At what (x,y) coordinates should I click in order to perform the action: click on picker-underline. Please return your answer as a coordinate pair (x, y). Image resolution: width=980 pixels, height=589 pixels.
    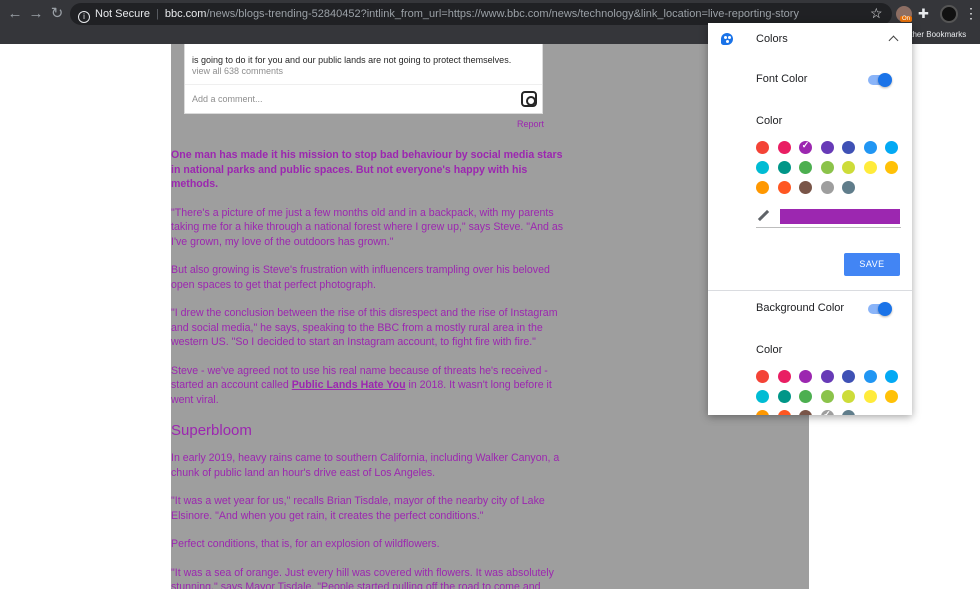
    Looking at the image, I should click on (828, 227).